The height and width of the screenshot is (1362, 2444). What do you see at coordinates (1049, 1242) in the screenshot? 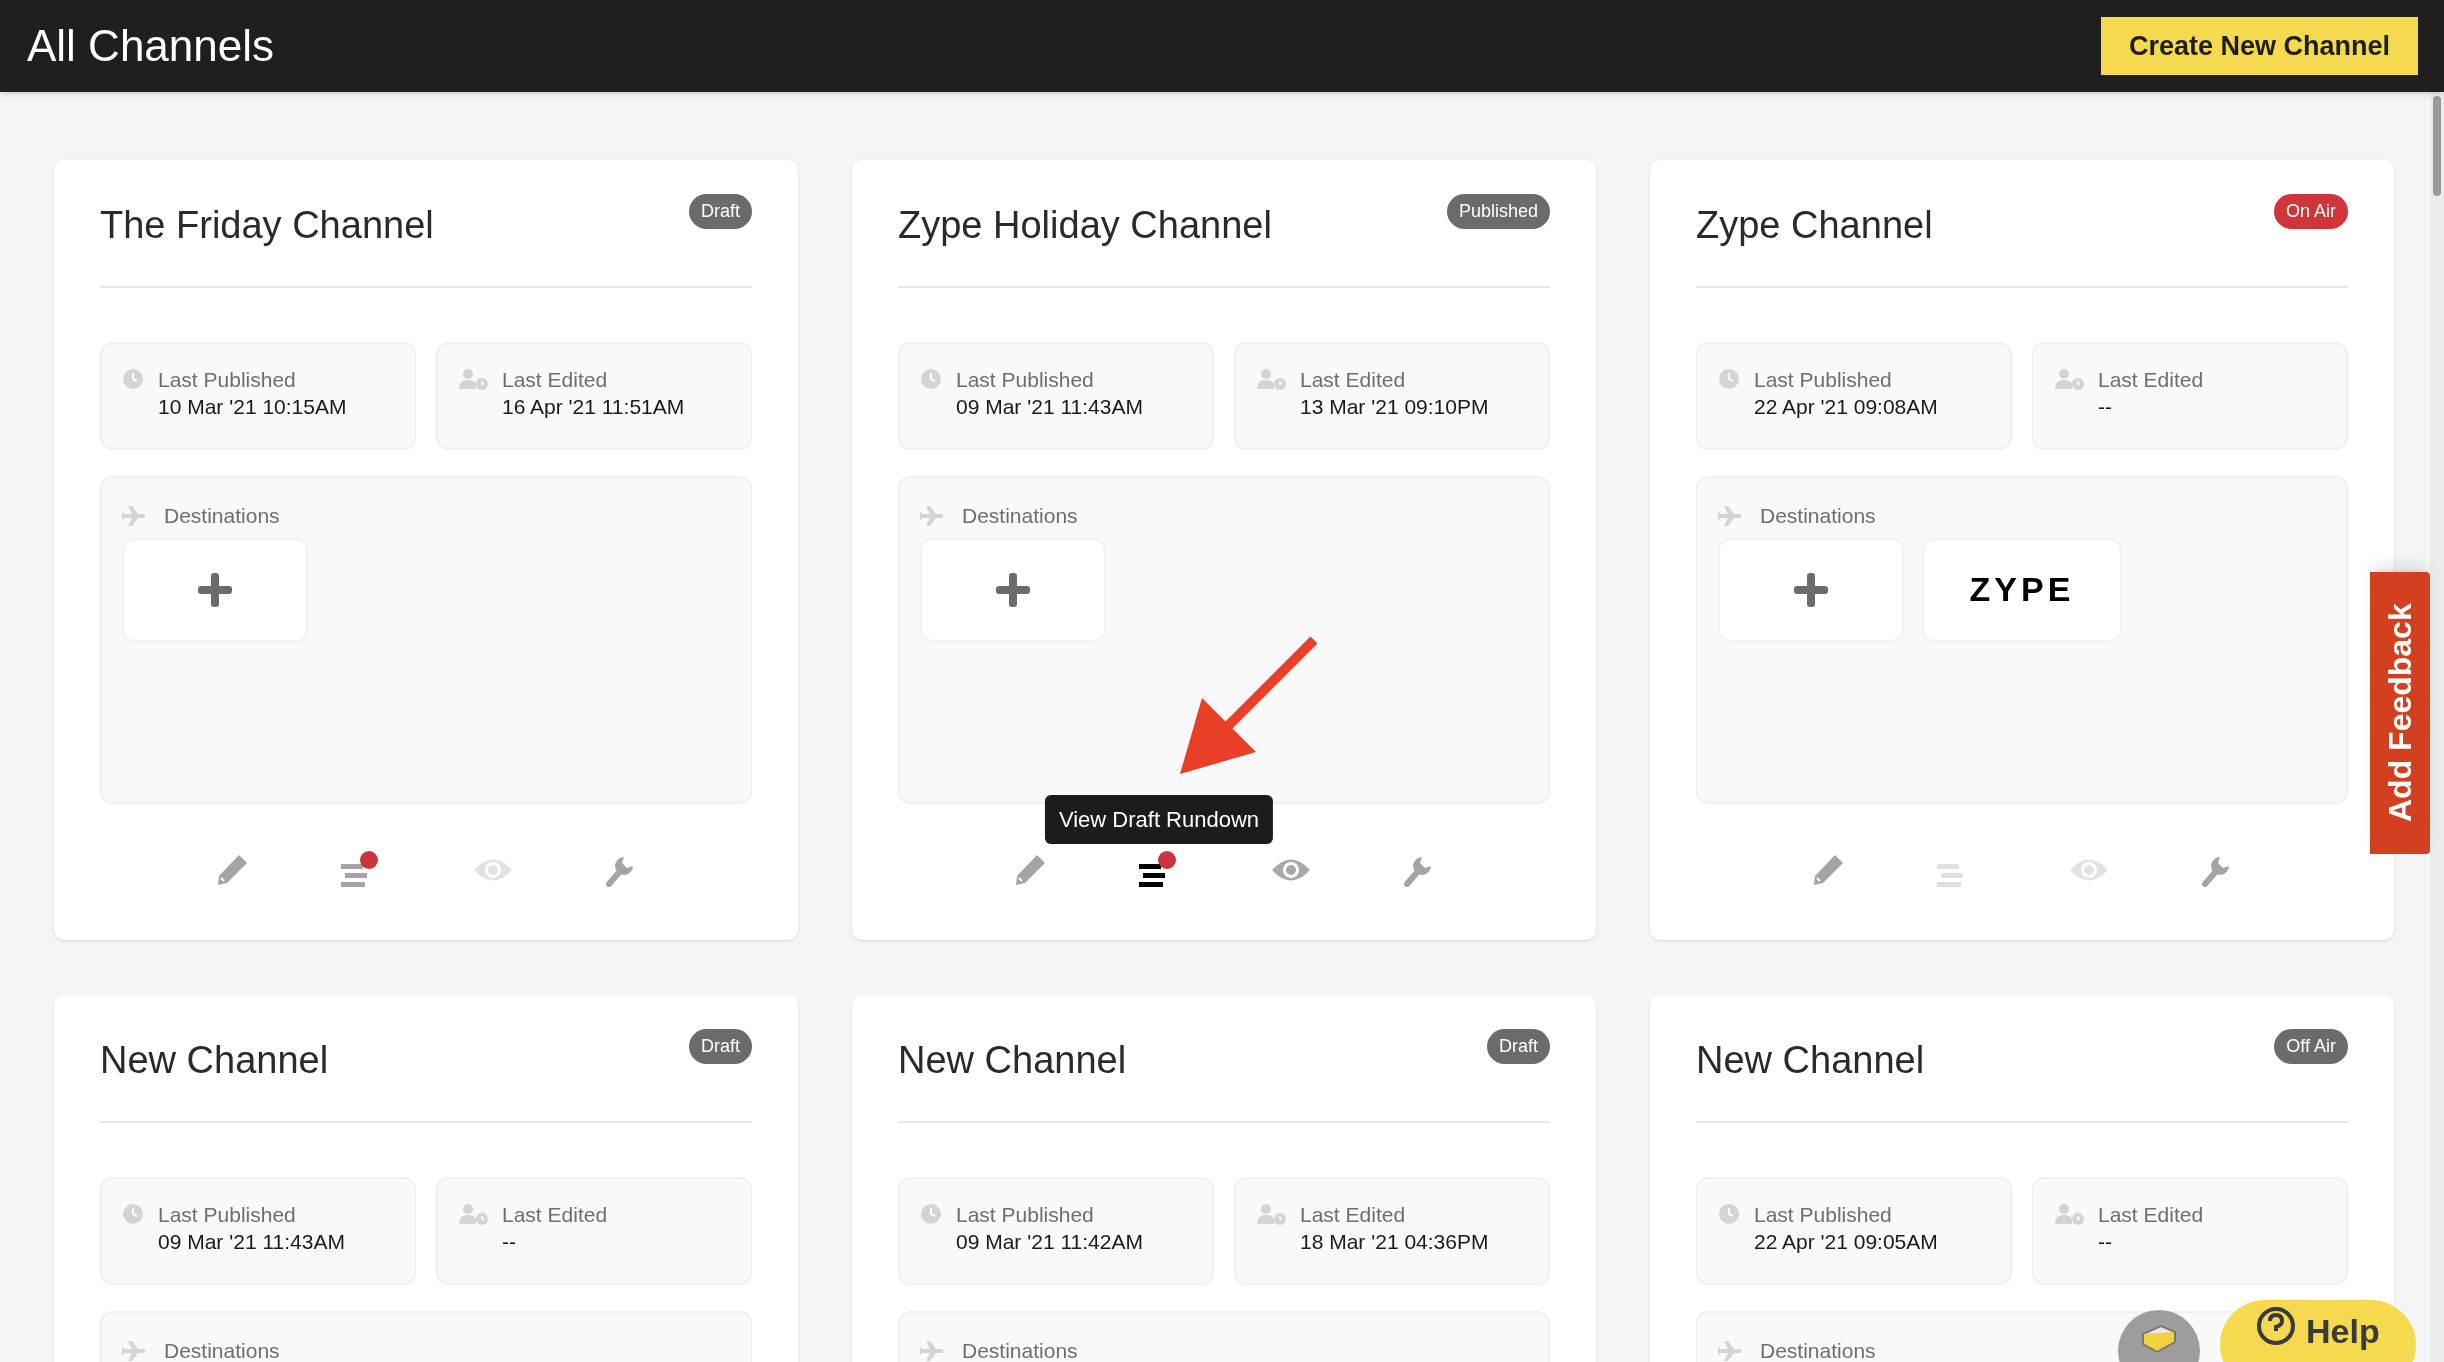
I see `info-value: 09 Mar '21 11:42AM` at bounding box center [1049, 1242].